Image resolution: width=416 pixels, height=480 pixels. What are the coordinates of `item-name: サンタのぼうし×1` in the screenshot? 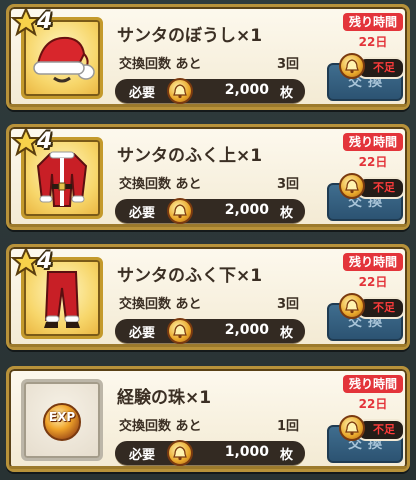 It's located at (190, 36).